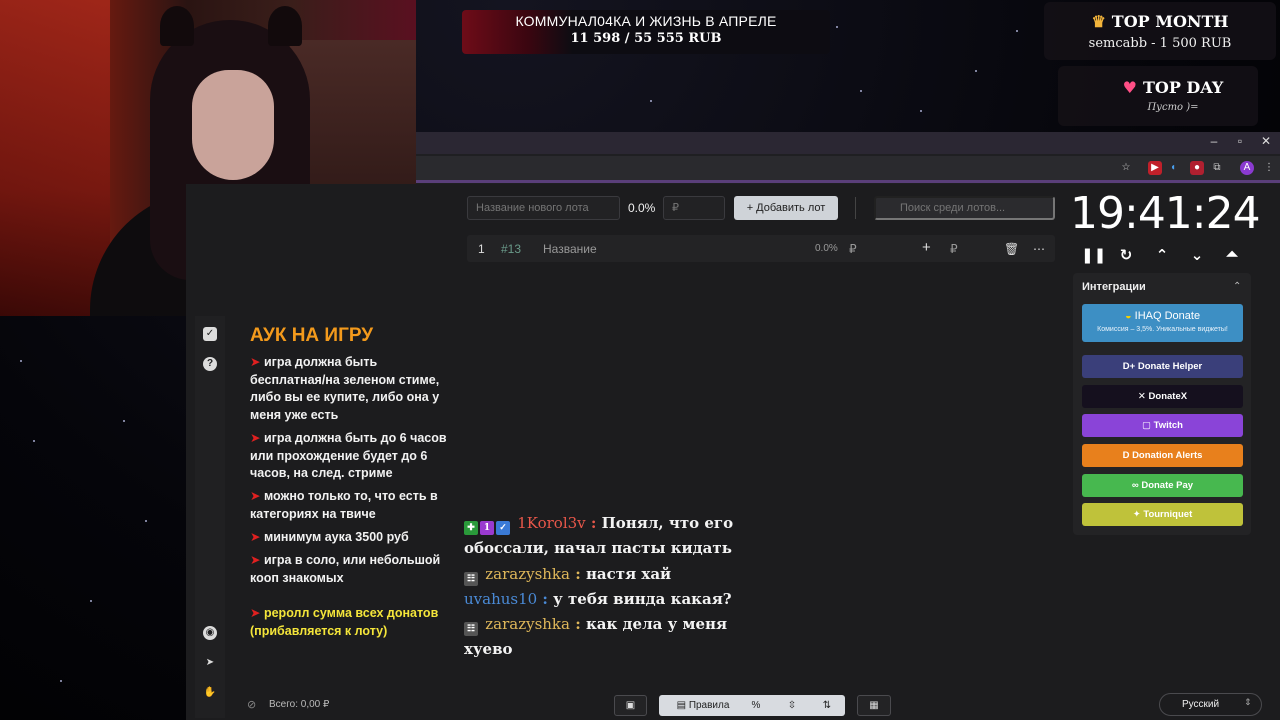 This screenshot has height=720, width=1280. What do you see at coordinates (751, 208) in the screenshot?
I see `plus-icon: +` at bounding box center [751, 208].